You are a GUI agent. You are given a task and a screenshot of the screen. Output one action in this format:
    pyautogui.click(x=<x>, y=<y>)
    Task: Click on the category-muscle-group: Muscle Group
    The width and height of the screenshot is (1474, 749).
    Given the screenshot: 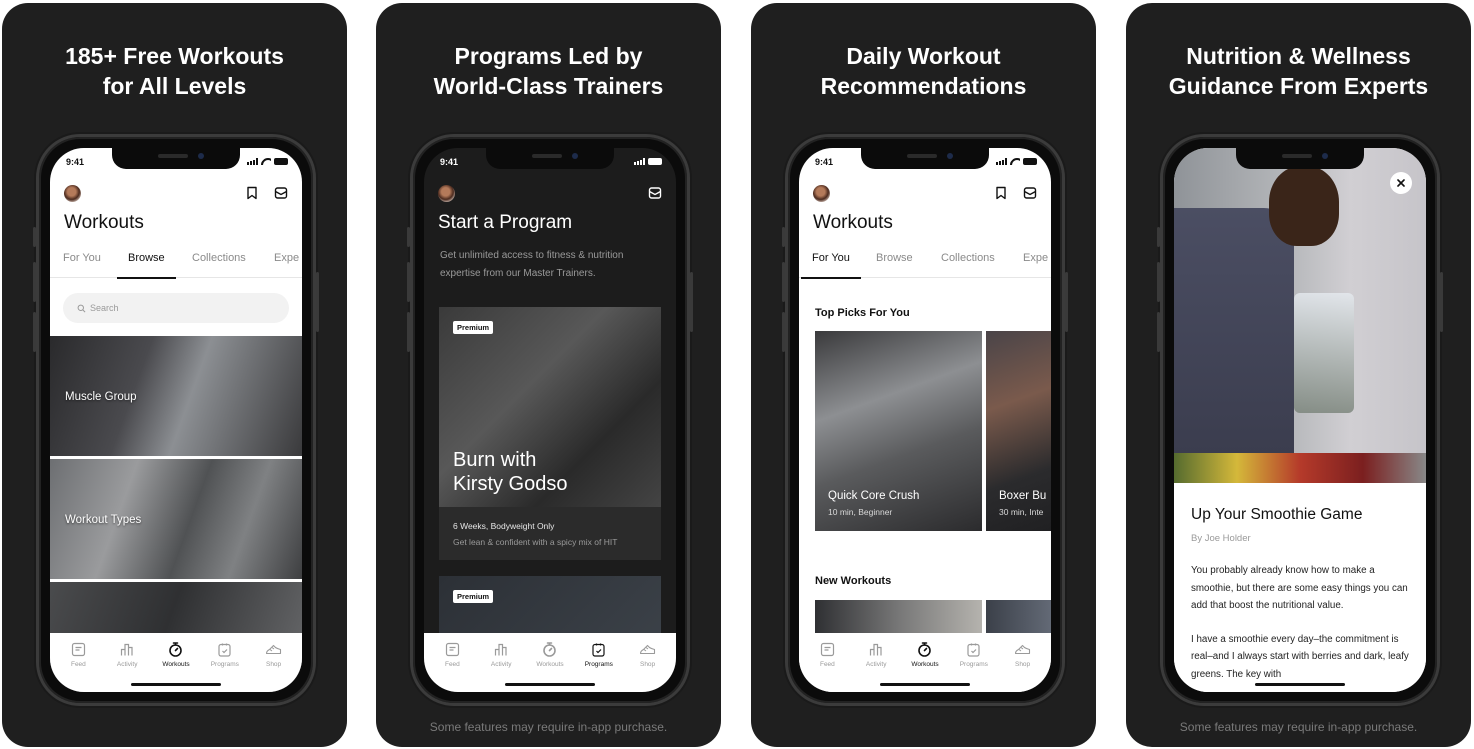 What is the action you would take?
    pyautogui.click(x=176, y=396)
    